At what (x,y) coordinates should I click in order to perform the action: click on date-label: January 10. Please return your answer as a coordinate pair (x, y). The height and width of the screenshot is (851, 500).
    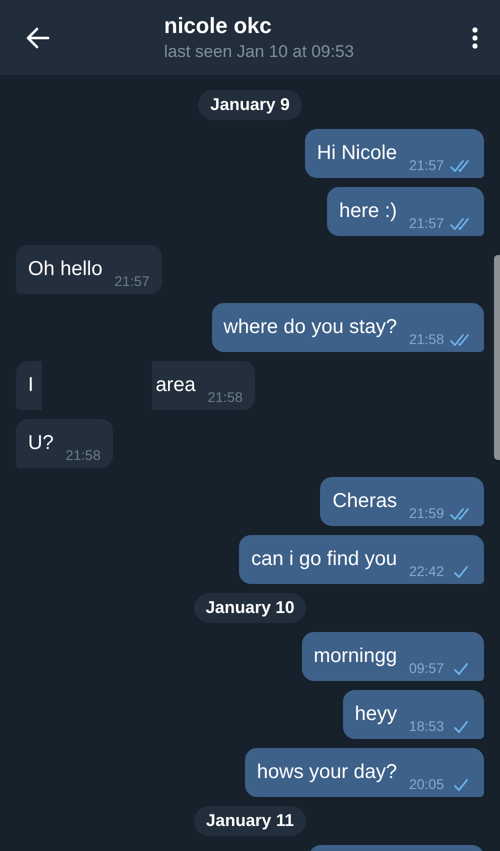
    Looking at the image, I should click on (250, 608).